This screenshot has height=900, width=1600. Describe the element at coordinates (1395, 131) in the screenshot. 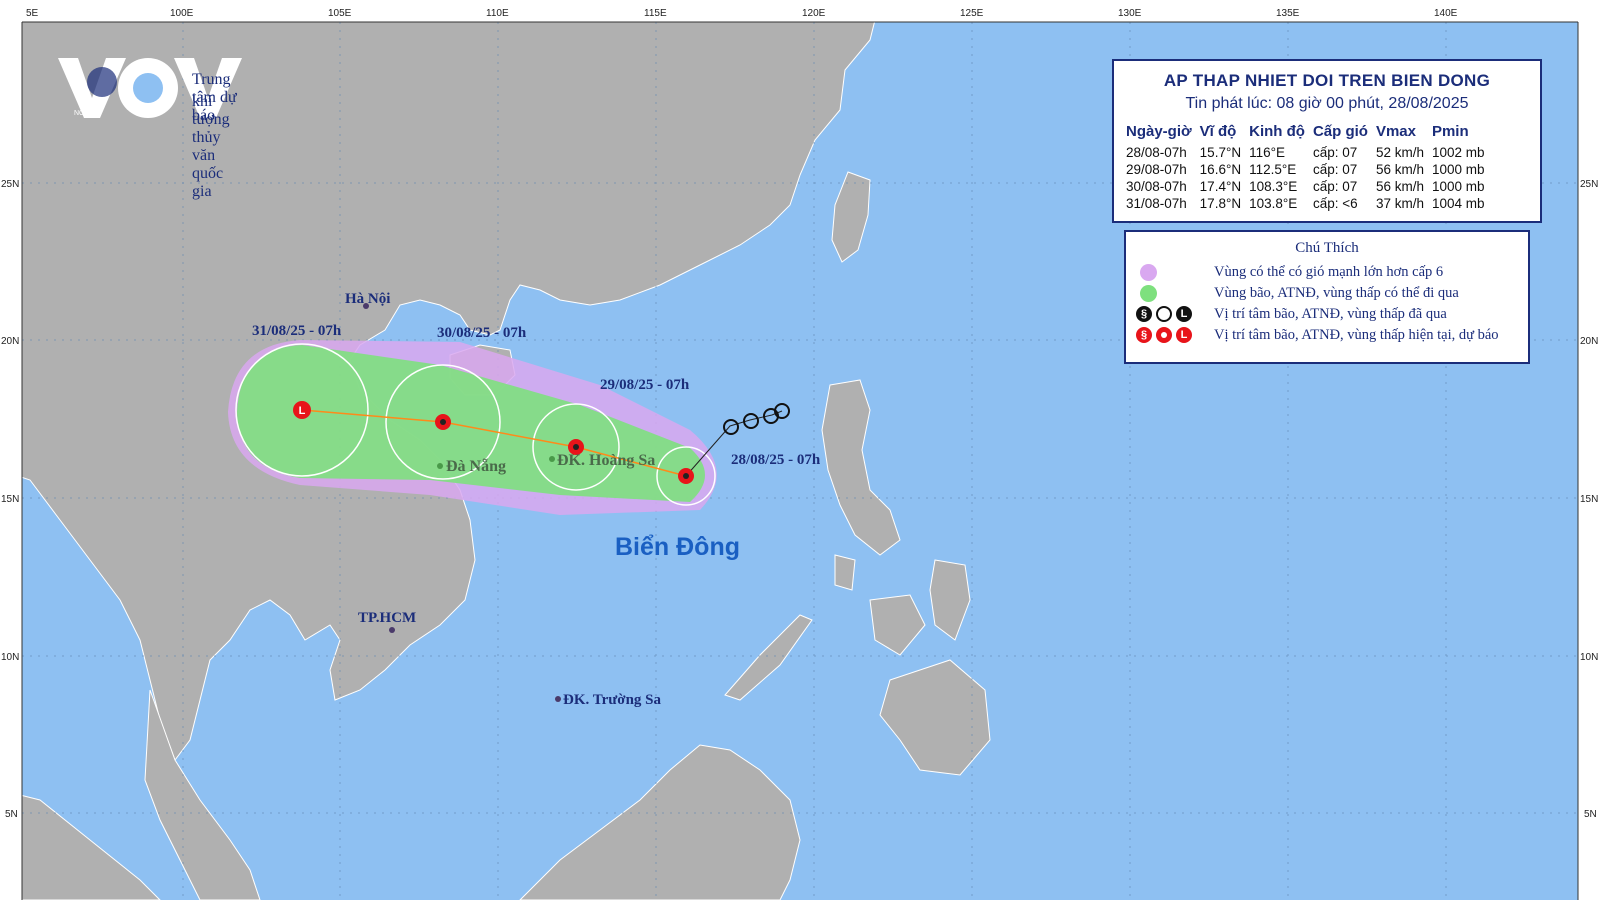

I see `col-header: Vmax` at that location.